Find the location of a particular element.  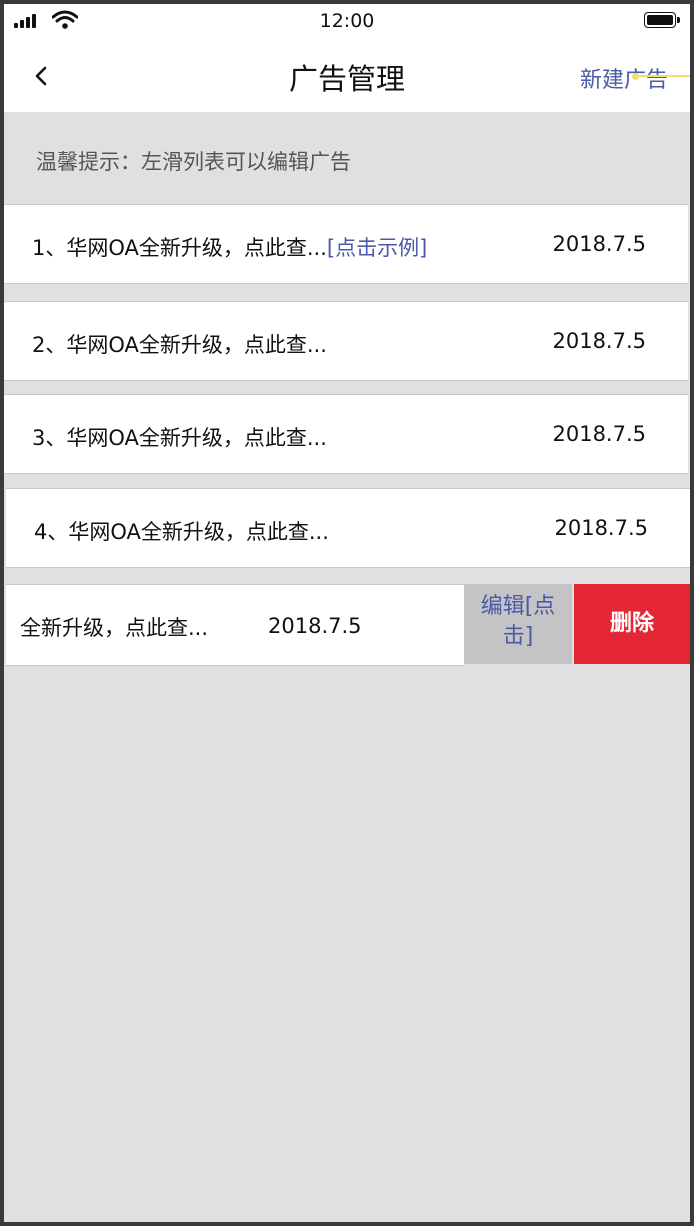

status-time: 12:00 is located at coordinates (347, 21).